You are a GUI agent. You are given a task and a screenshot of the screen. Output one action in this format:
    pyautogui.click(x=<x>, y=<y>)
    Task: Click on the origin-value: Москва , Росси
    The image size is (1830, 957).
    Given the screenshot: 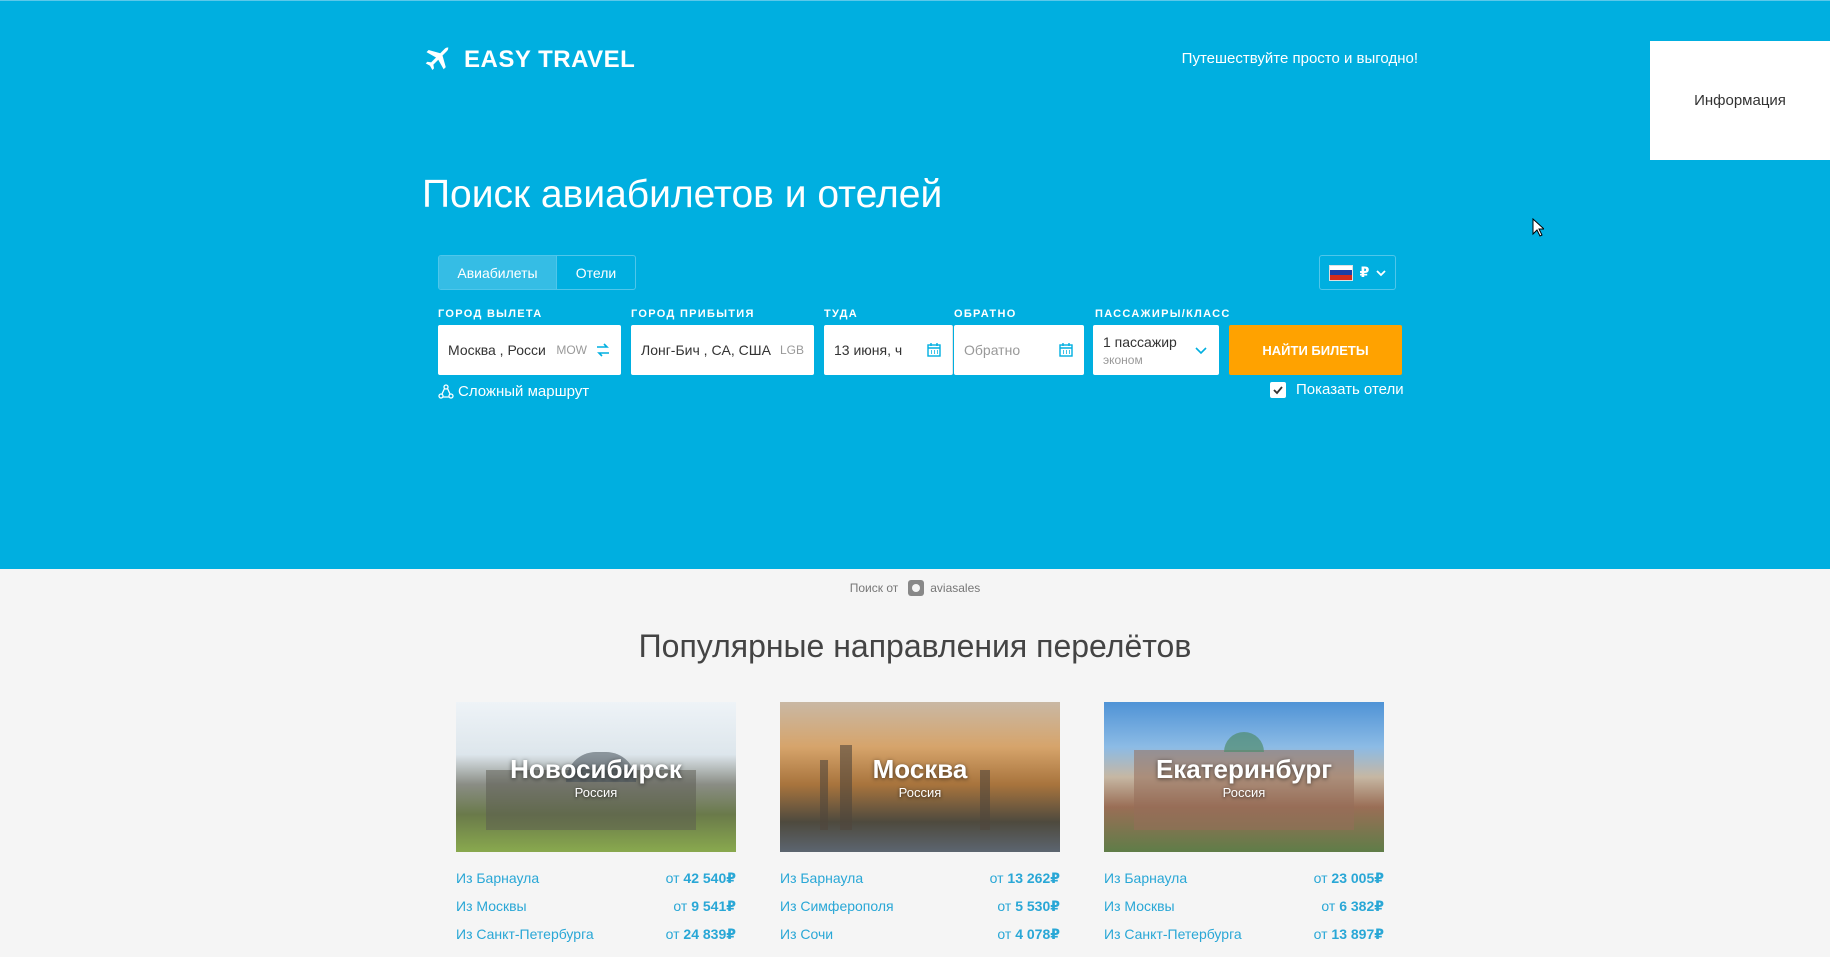 What is the action you would take?
    pyautogui.click(x=497, y=350)
    